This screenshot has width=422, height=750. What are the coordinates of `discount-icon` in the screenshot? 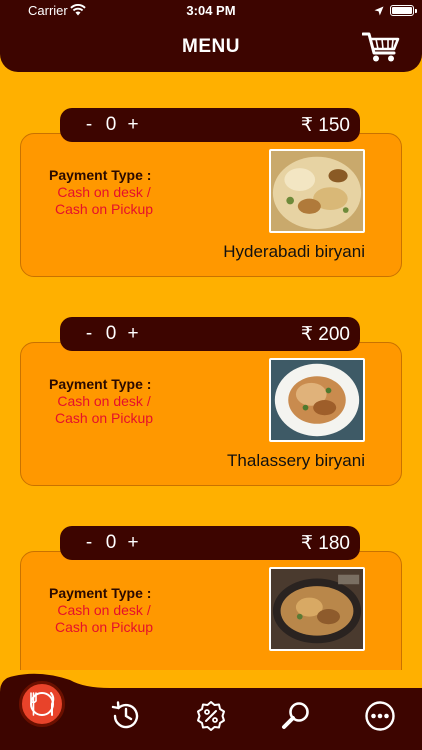 It's located at (211, 716).